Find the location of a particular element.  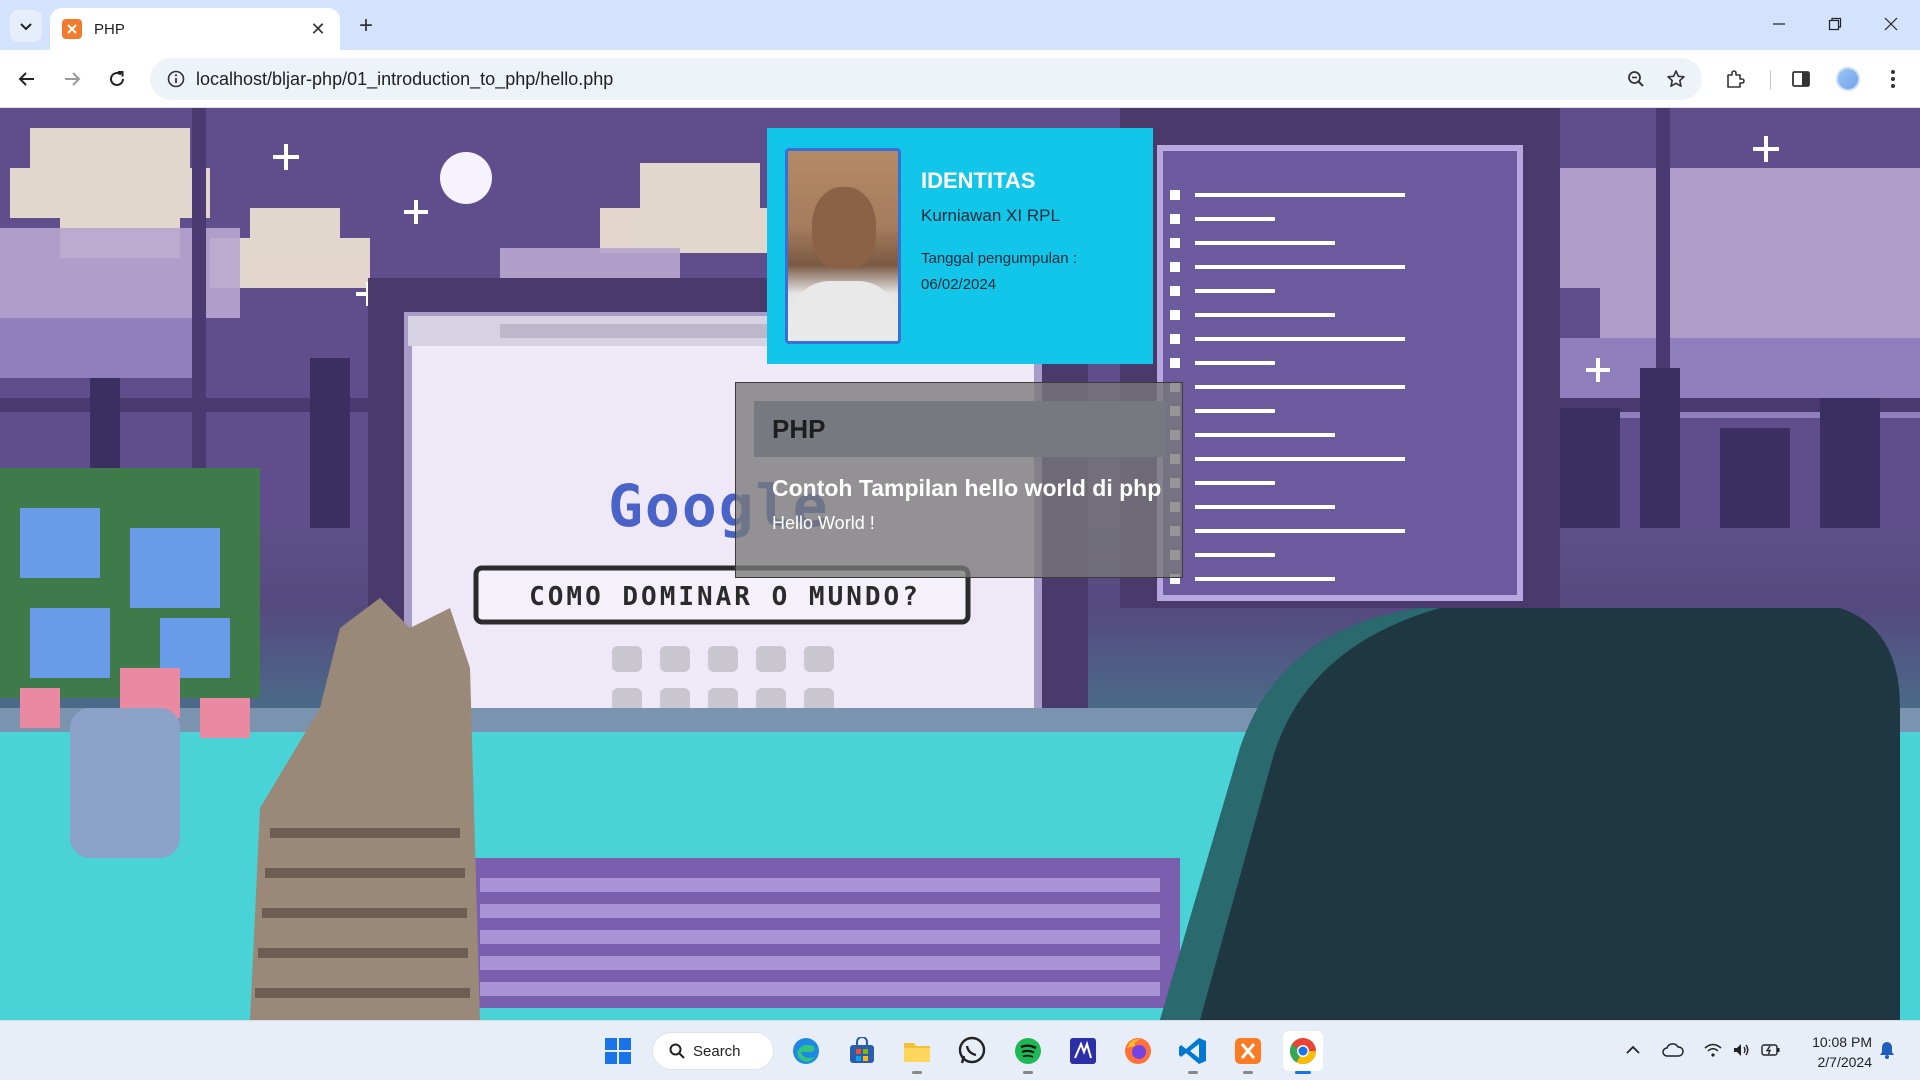

wifi-button is located at coordinates (1713, 1050).